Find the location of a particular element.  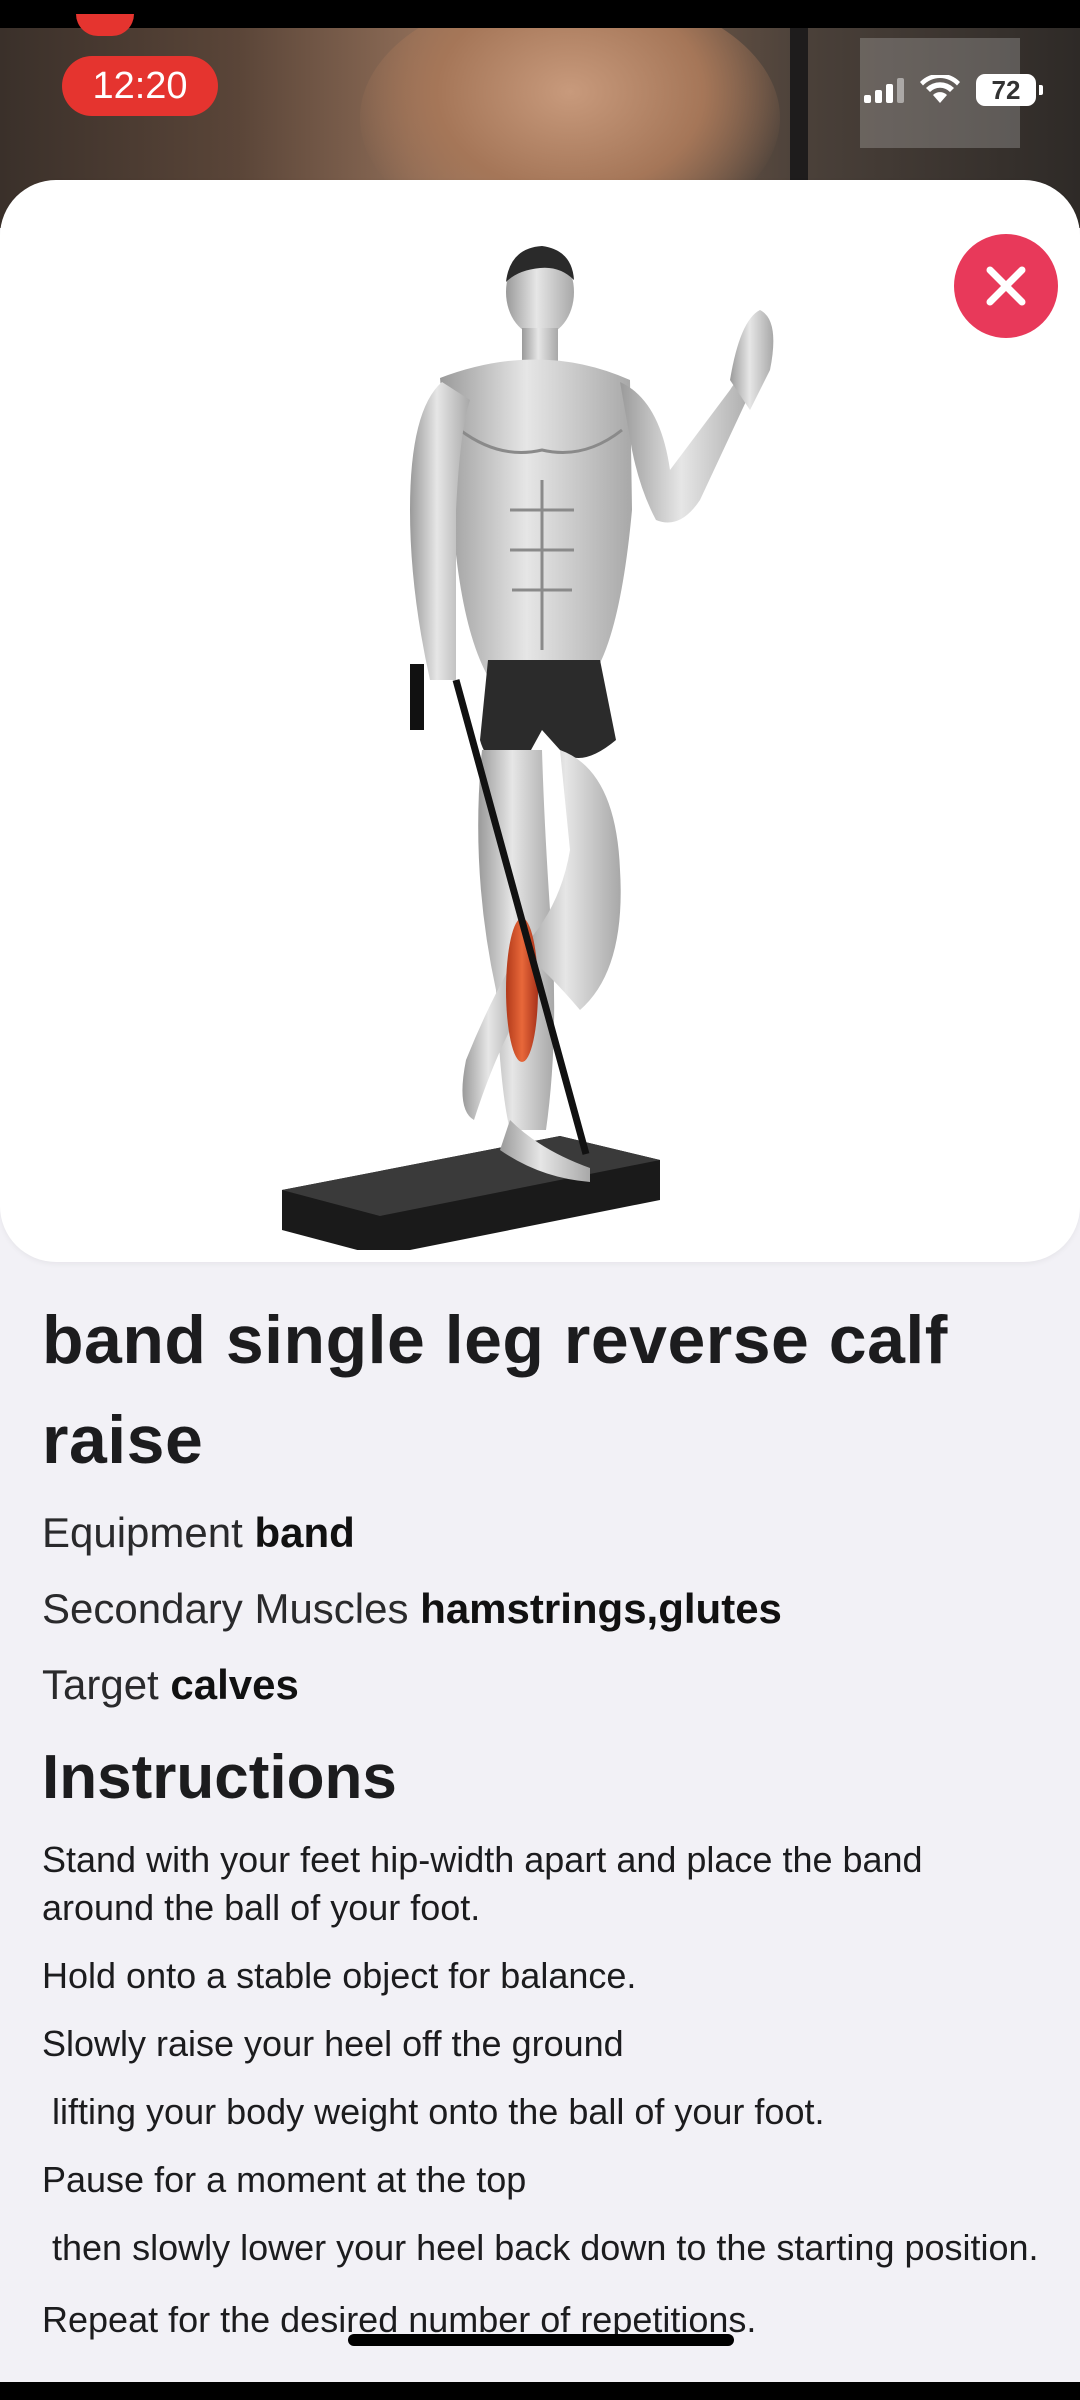

instructions-heading: Instructions is located at coordinates (219, 1777).